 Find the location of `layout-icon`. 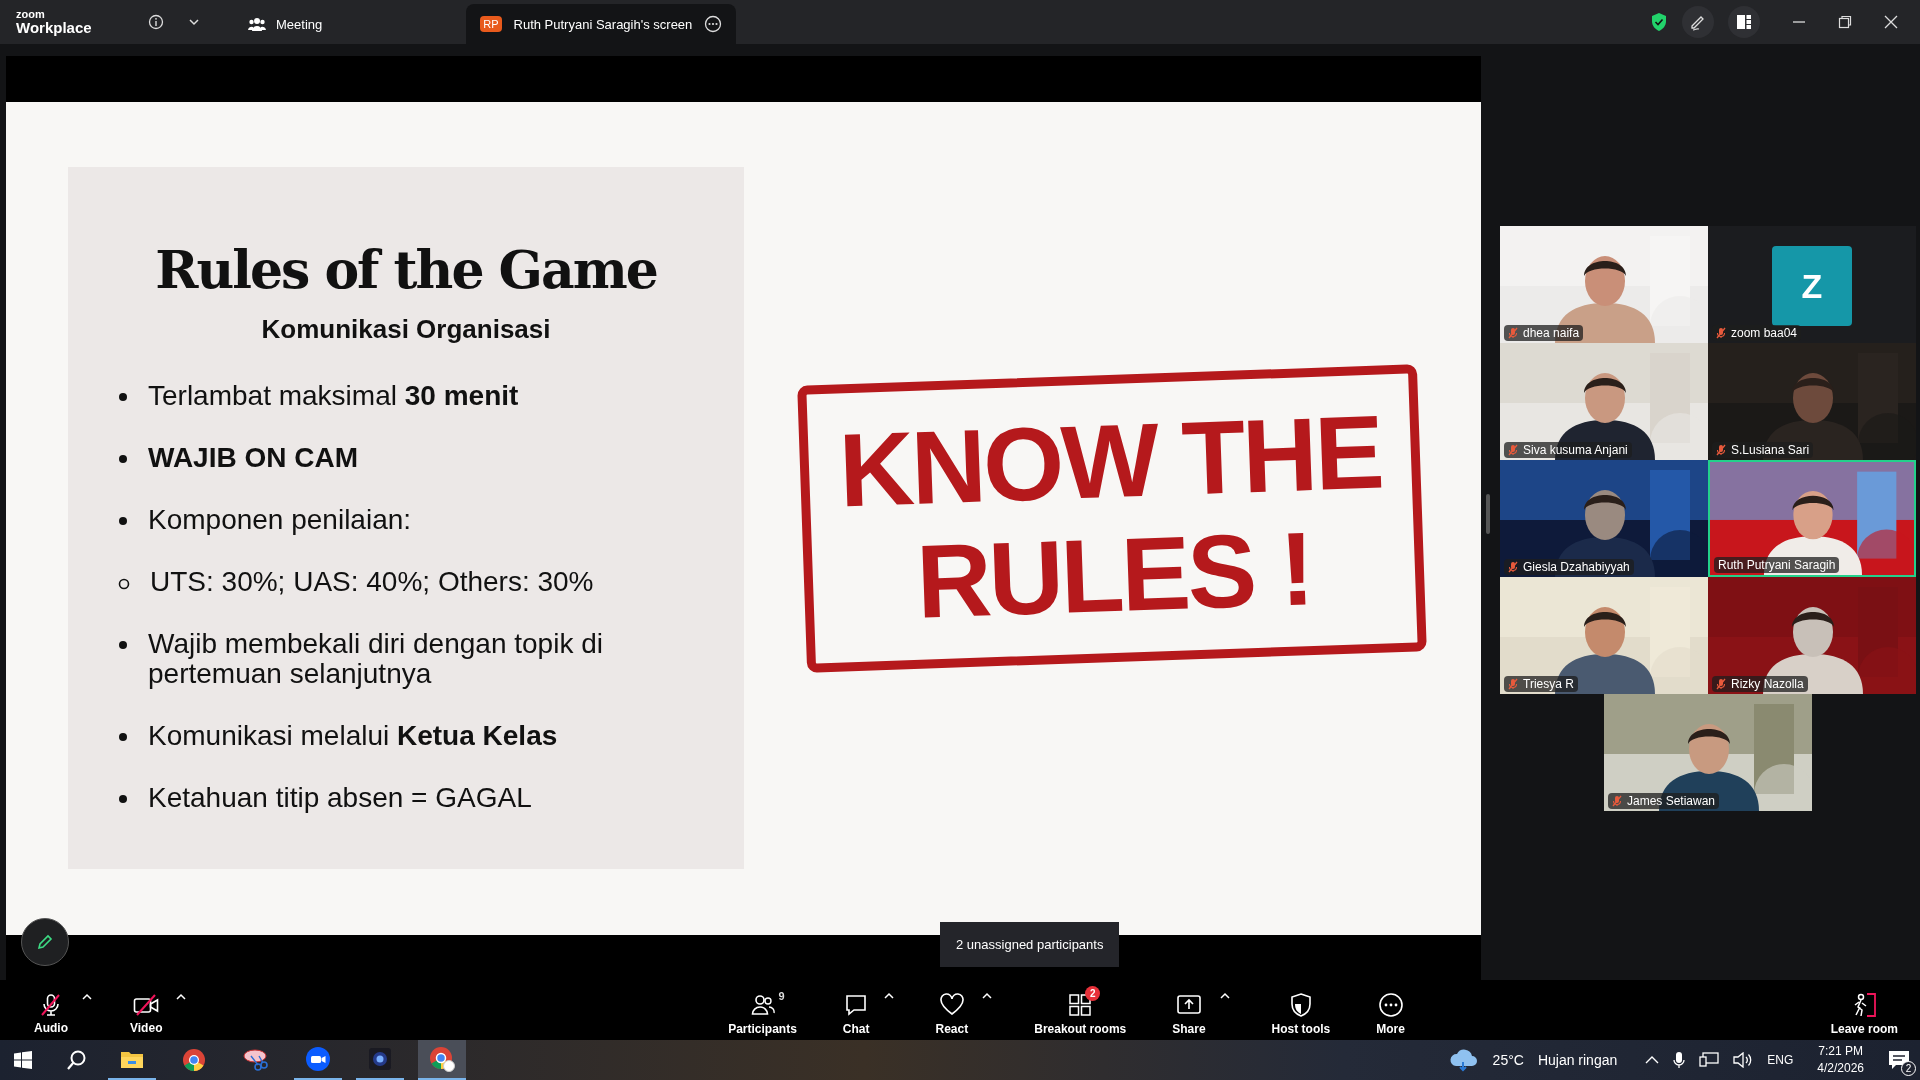

layout-icon is located at coordinates (1744, 22).